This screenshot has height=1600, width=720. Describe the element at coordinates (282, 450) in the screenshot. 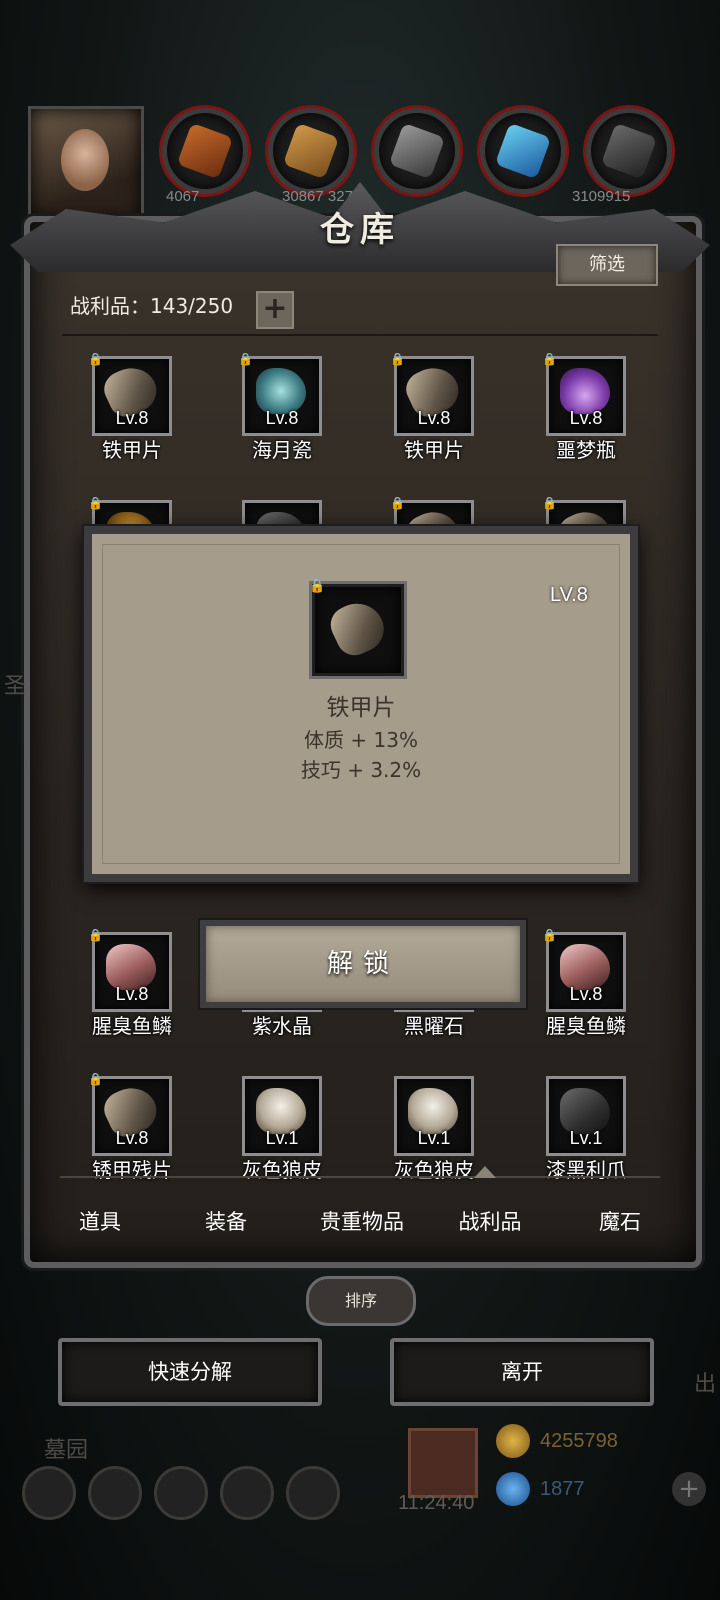

I see `item-name: 海月瓷` at that location.